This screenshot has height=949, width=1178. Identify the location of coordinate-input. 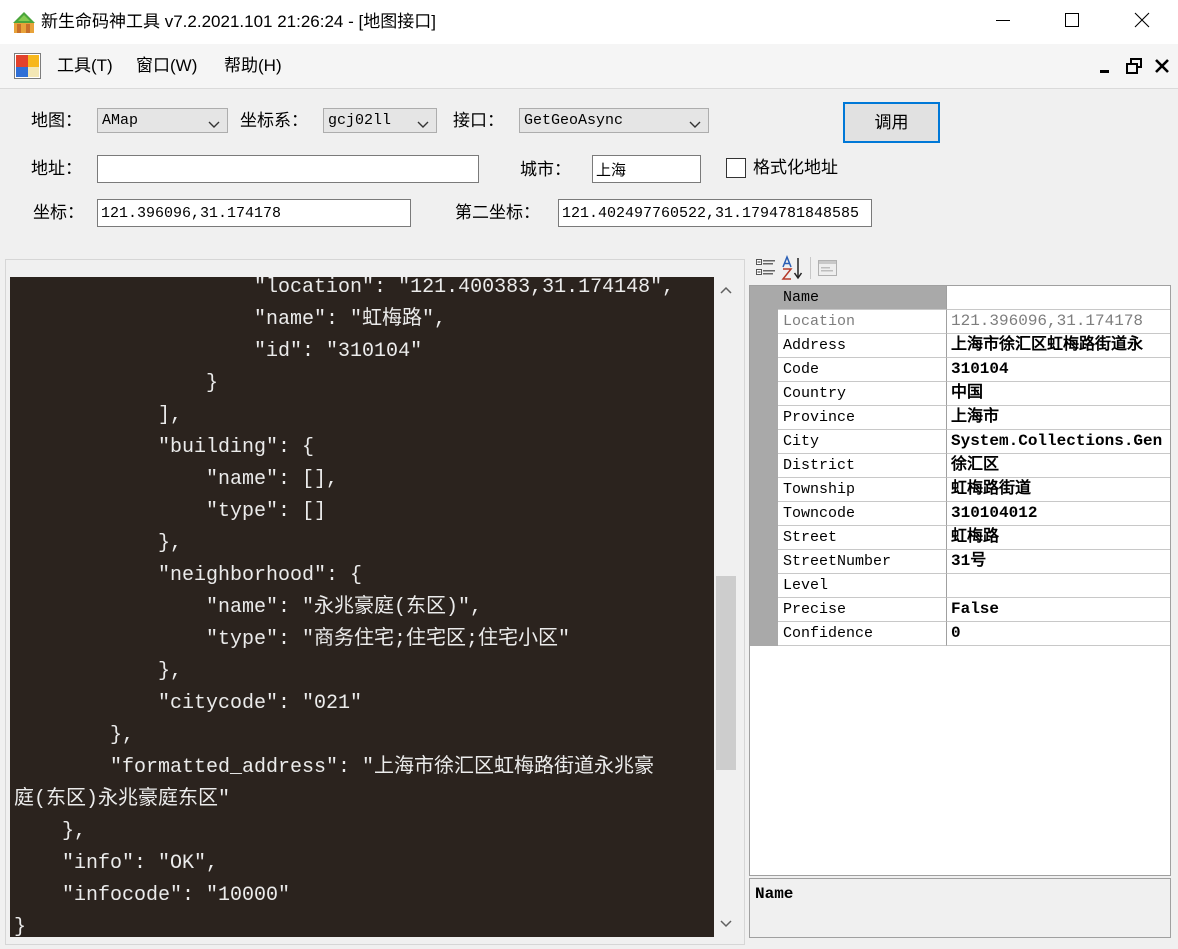
(254, 213).